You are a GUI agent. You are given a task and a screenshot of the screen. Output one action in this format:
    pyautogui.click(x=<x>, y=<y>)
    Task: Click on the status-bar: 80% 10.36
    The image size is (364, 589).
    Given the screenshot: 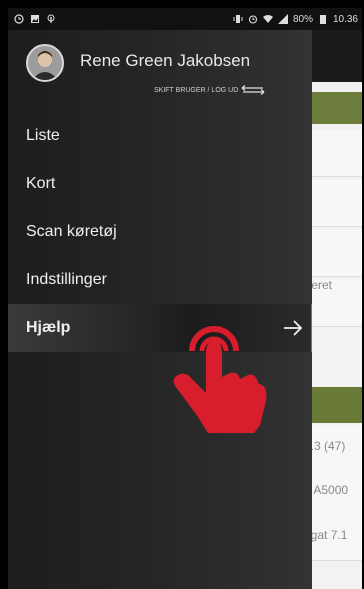 What is the action you would take?
    pyautogui.click(x=185, y=19)
    